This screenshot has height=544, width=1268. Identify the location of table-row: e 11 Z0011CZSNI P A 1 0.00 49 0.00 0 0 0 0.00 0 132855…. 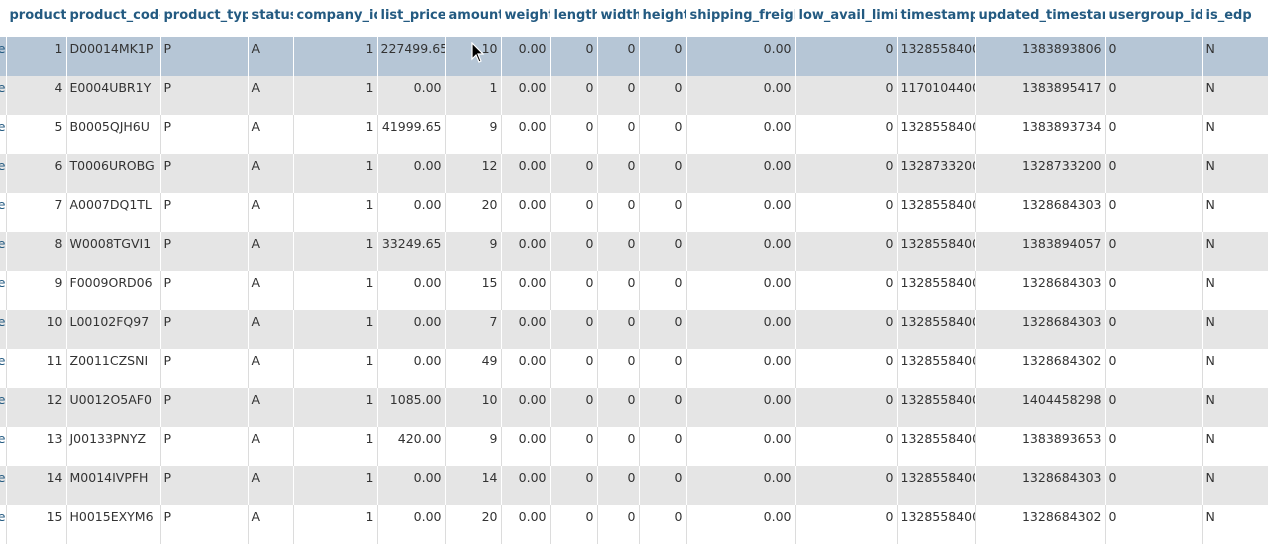
(634, 368).